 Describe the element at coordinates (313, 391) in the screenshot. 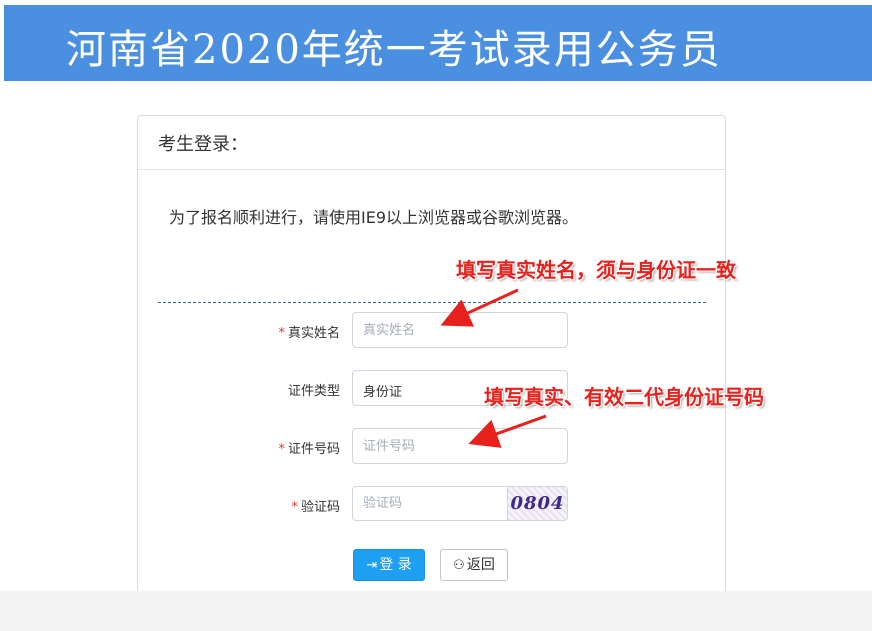

I see `id-type-label: 证件类型` at that location.